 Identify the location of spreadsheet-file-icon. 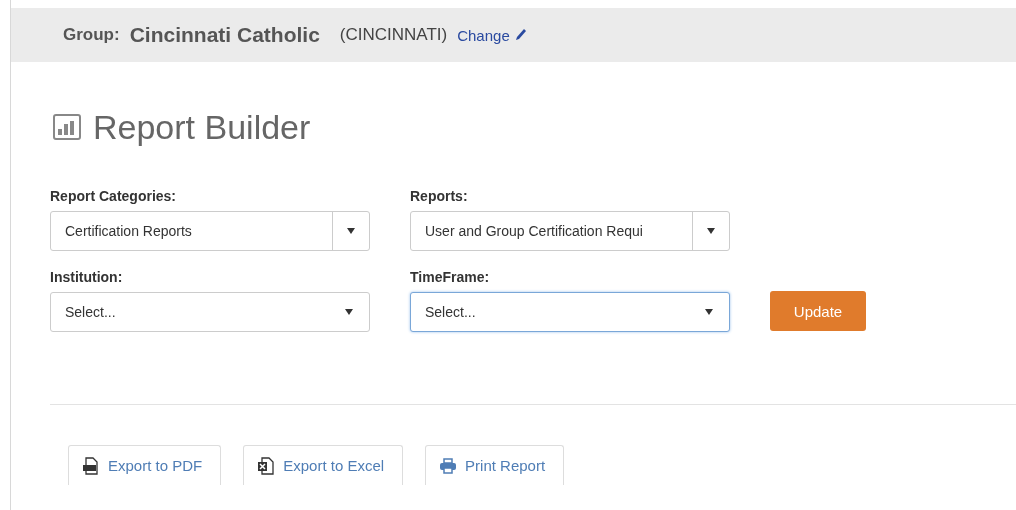
(266, 465).